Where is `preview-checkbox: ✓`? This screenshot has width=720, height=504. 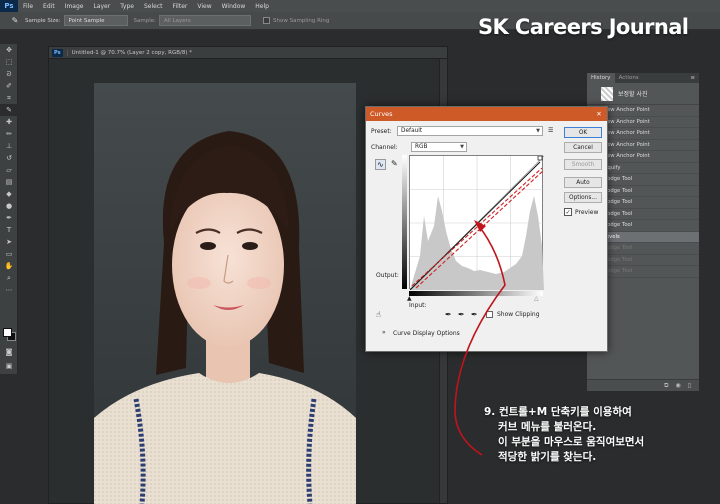
preview-checkbox: ✓ is located at coordinates (568, 212).